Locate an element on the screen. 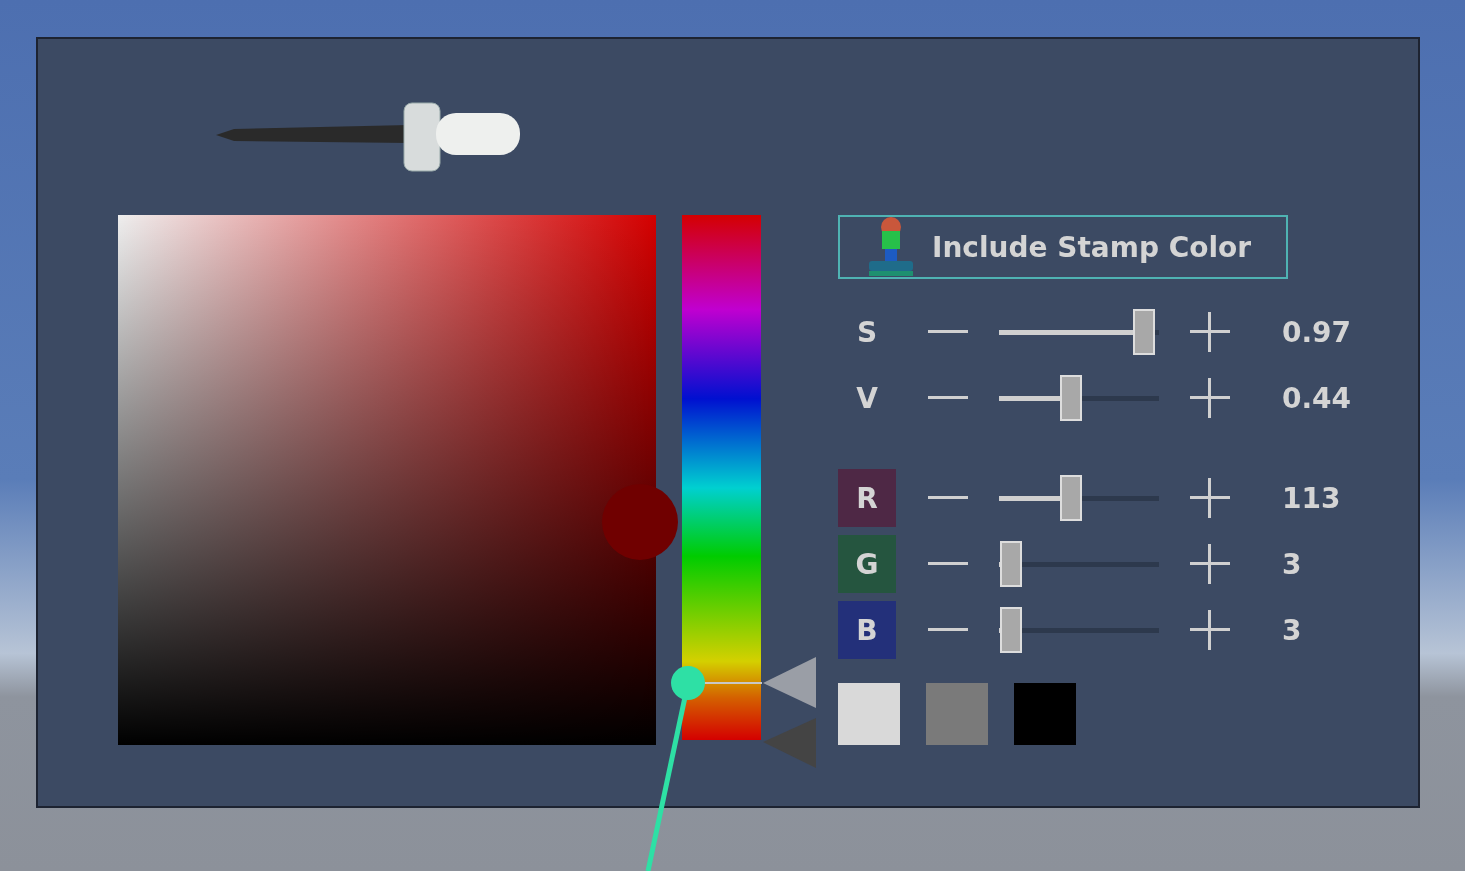 This screenshot has width=1465, height=871. hue-bar is located at coordinates (721, 477).